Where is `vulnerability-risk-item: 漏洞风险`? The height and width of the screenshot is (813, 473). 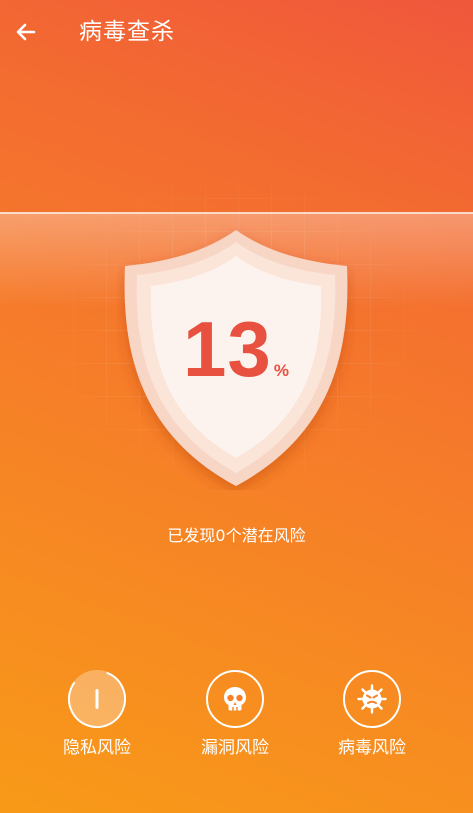 vulnerability-risk-item: 漏洞风险 is located at coordinates (235, 715).